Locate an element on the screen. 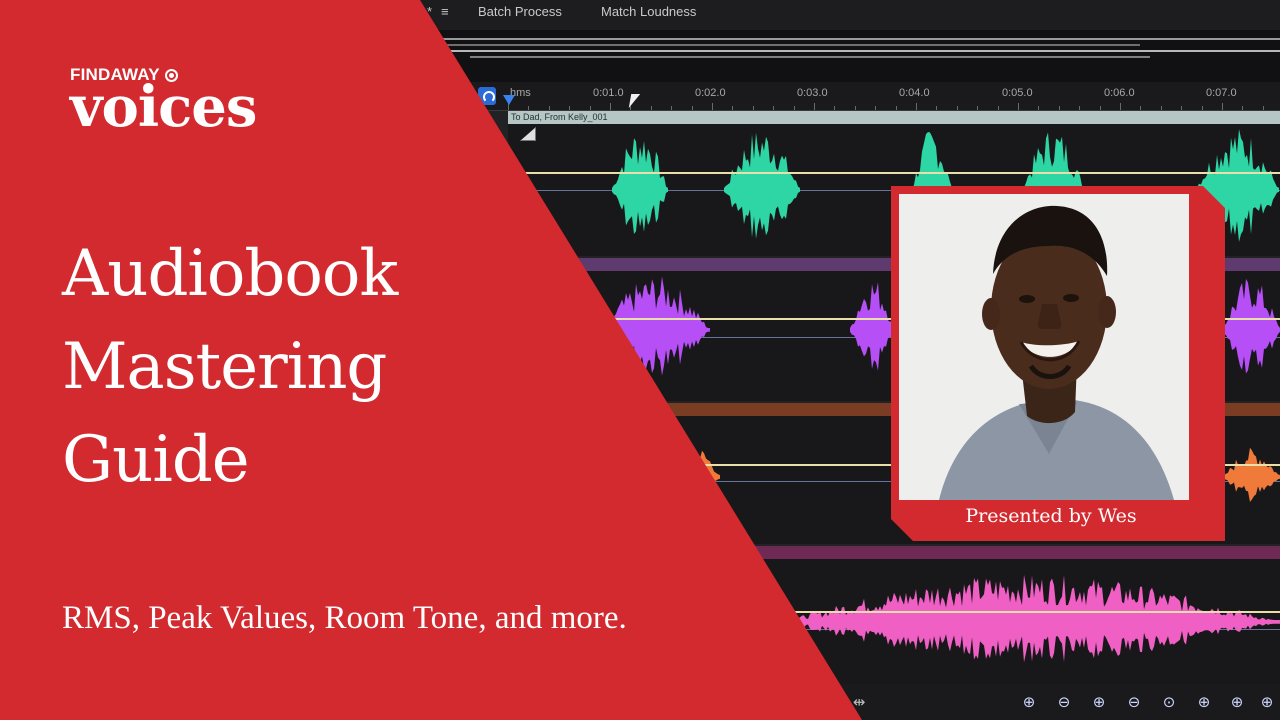 The image size is (1280, 720). brand-record-icon is located at coordinates (171, 75).